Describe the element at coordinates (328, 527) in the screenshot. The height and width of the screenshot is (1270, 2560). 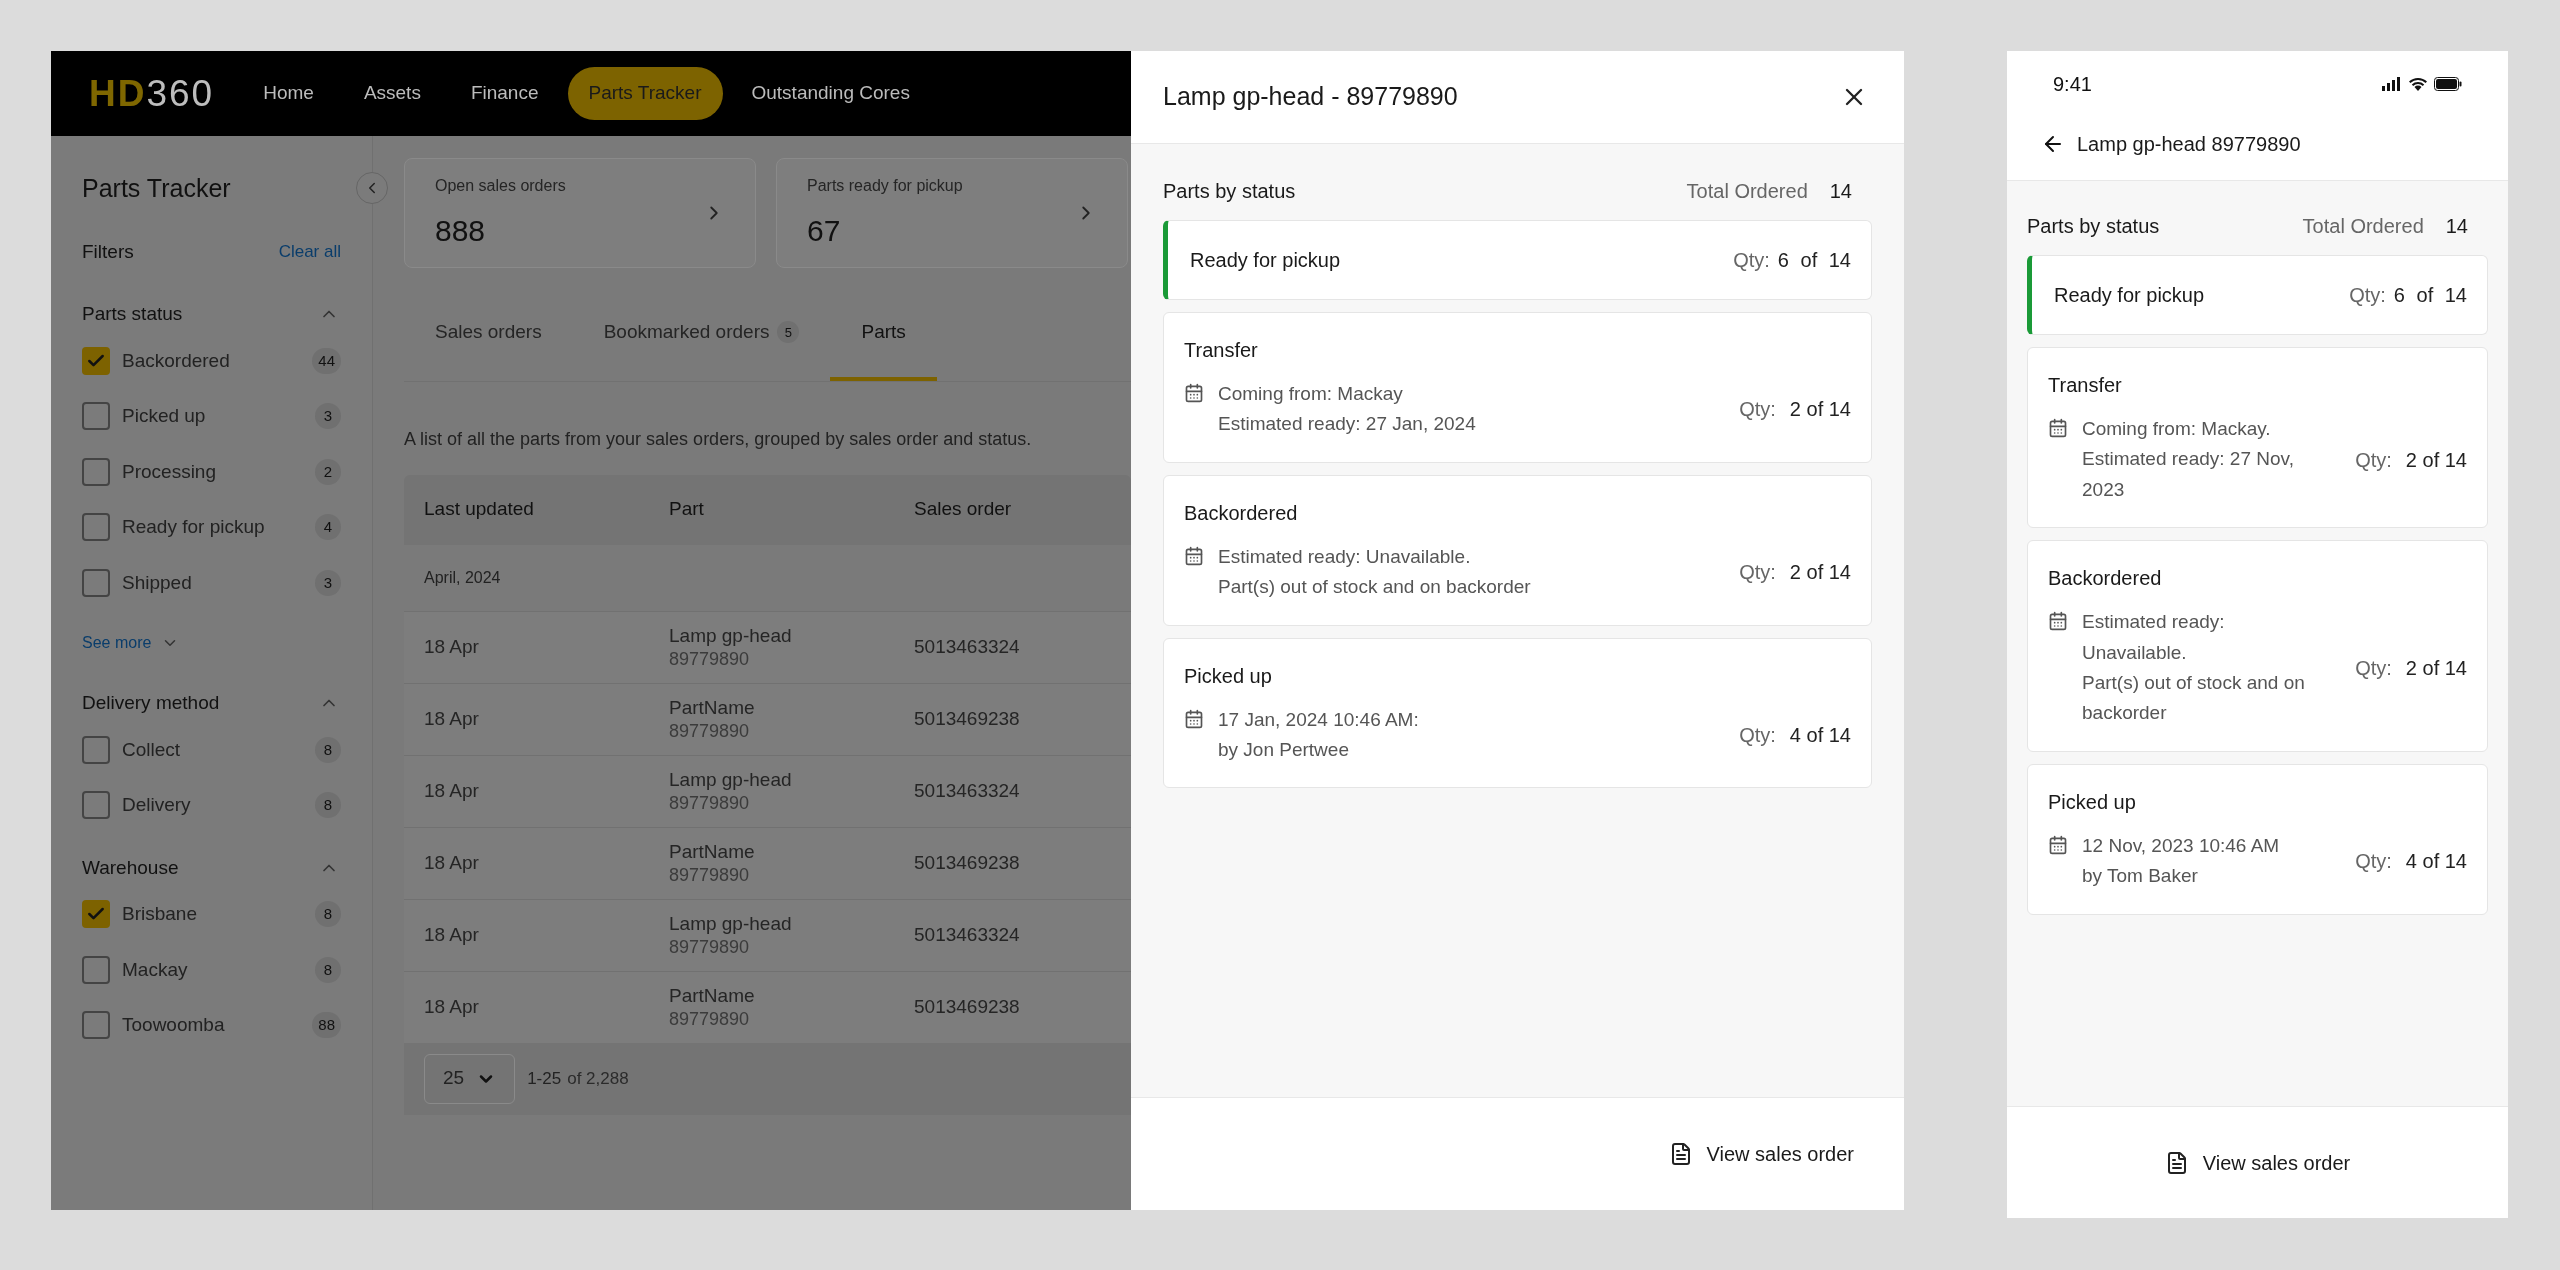
I see `count-badge: 4` at that location.